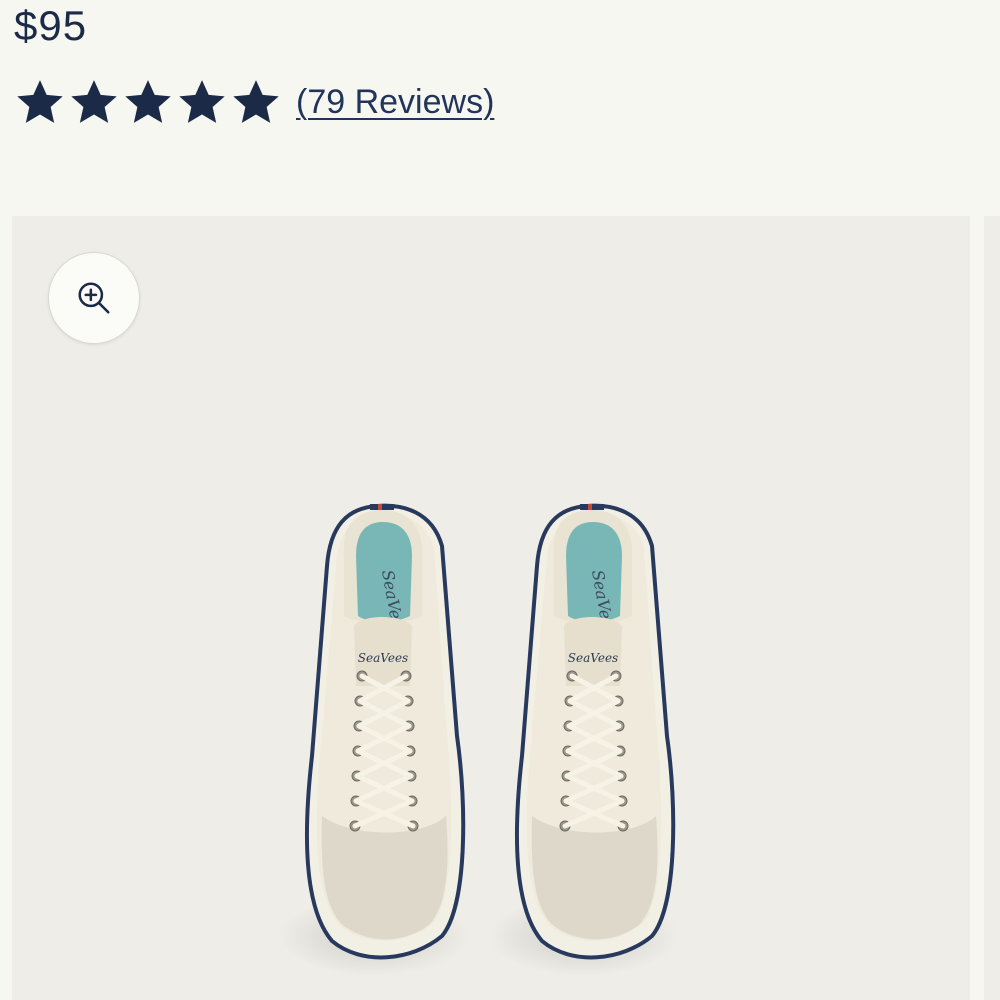 The width and height of the screenshot is (1000, 1000). I want to click on product-price: $95, so click(51, 25).